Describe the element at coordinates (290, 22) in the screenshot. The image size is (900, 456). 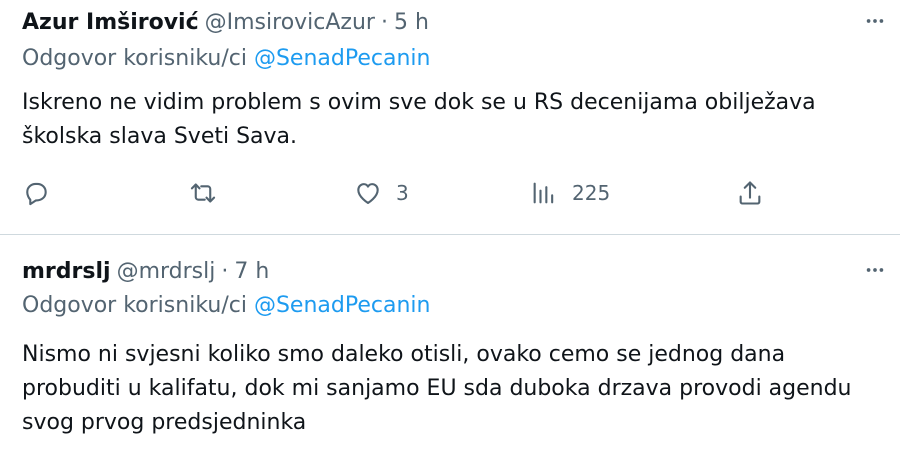
I see `author-handle: @ImsirovicAzur` at that location.